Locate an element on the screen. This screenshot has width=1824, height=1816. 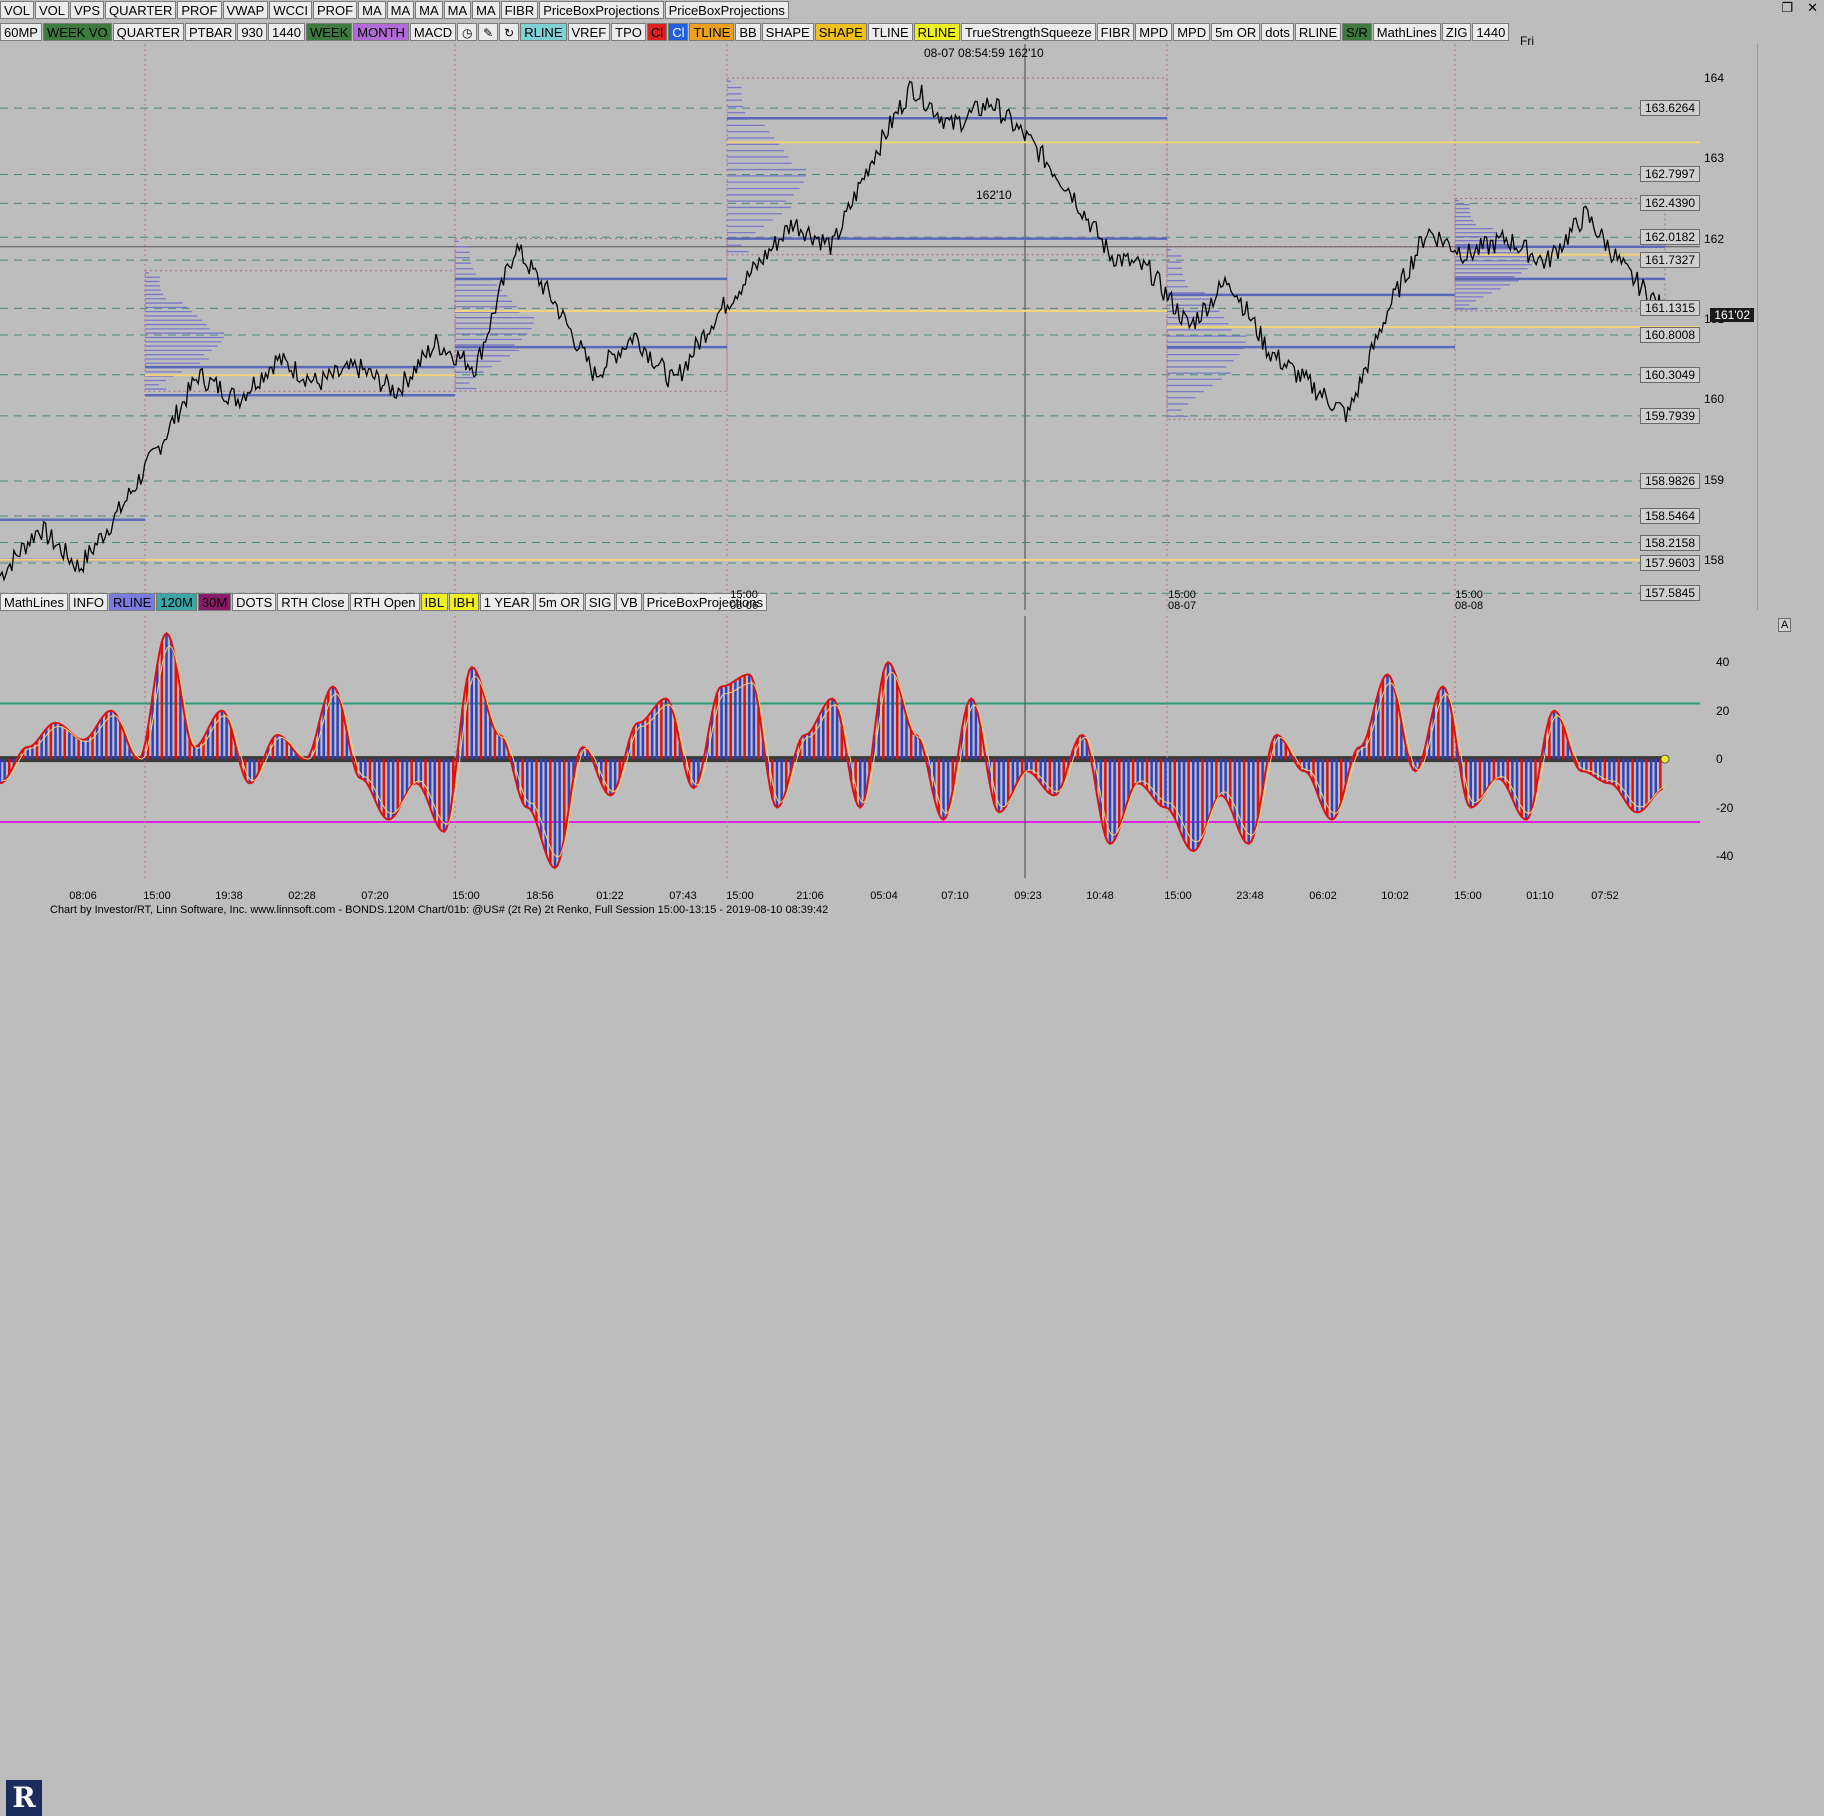
toolbar-button-info: INFO is located at coordinates (88, 602).